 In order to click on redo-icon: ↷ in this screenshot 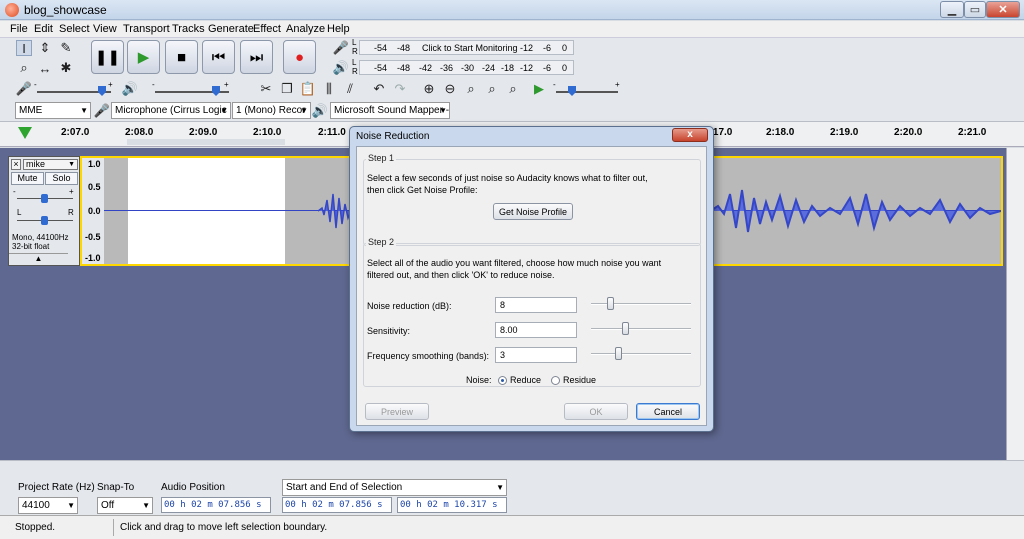, I will do `click(400, 89)`.